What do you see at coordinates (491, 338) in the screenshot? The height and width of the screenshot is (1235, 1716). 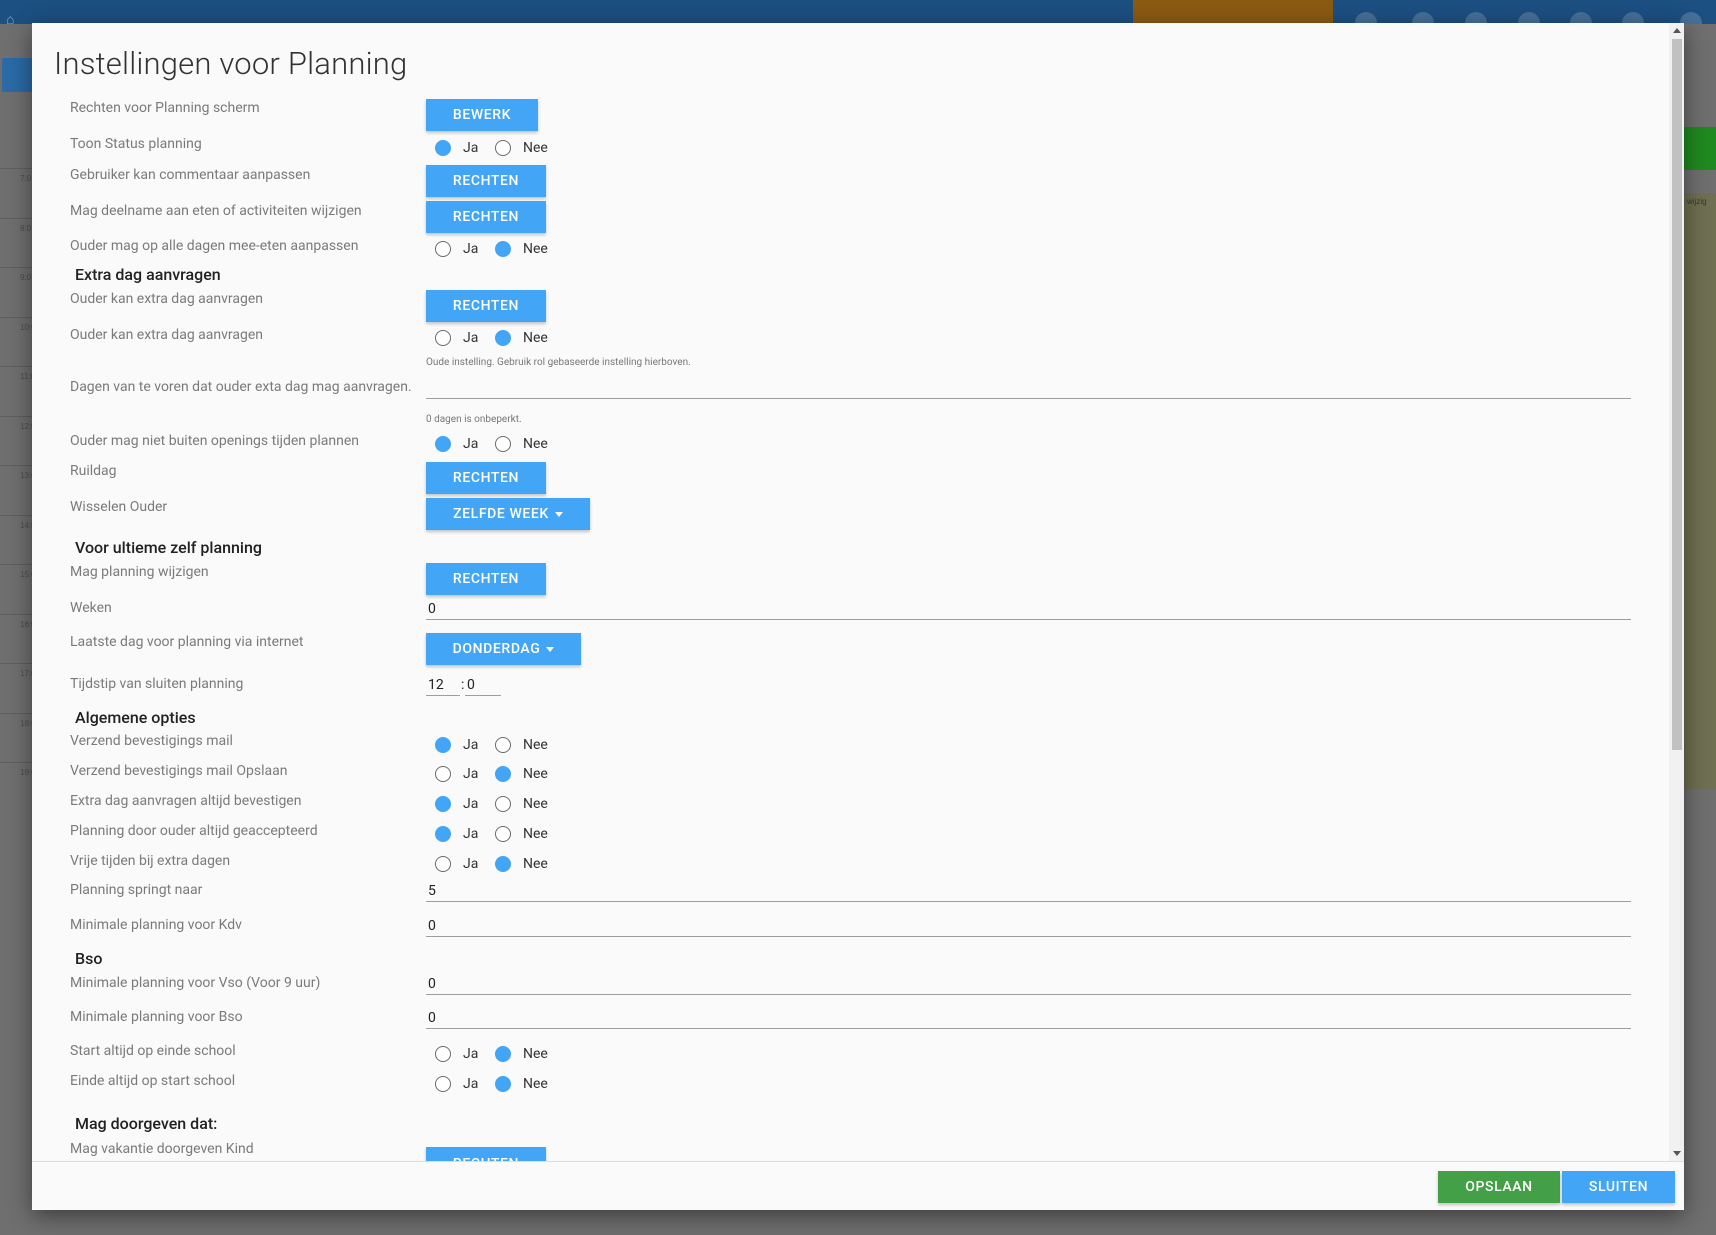 I see `radio-extra-dag-oud: Ja Nee` at bounding box center [491, 338].